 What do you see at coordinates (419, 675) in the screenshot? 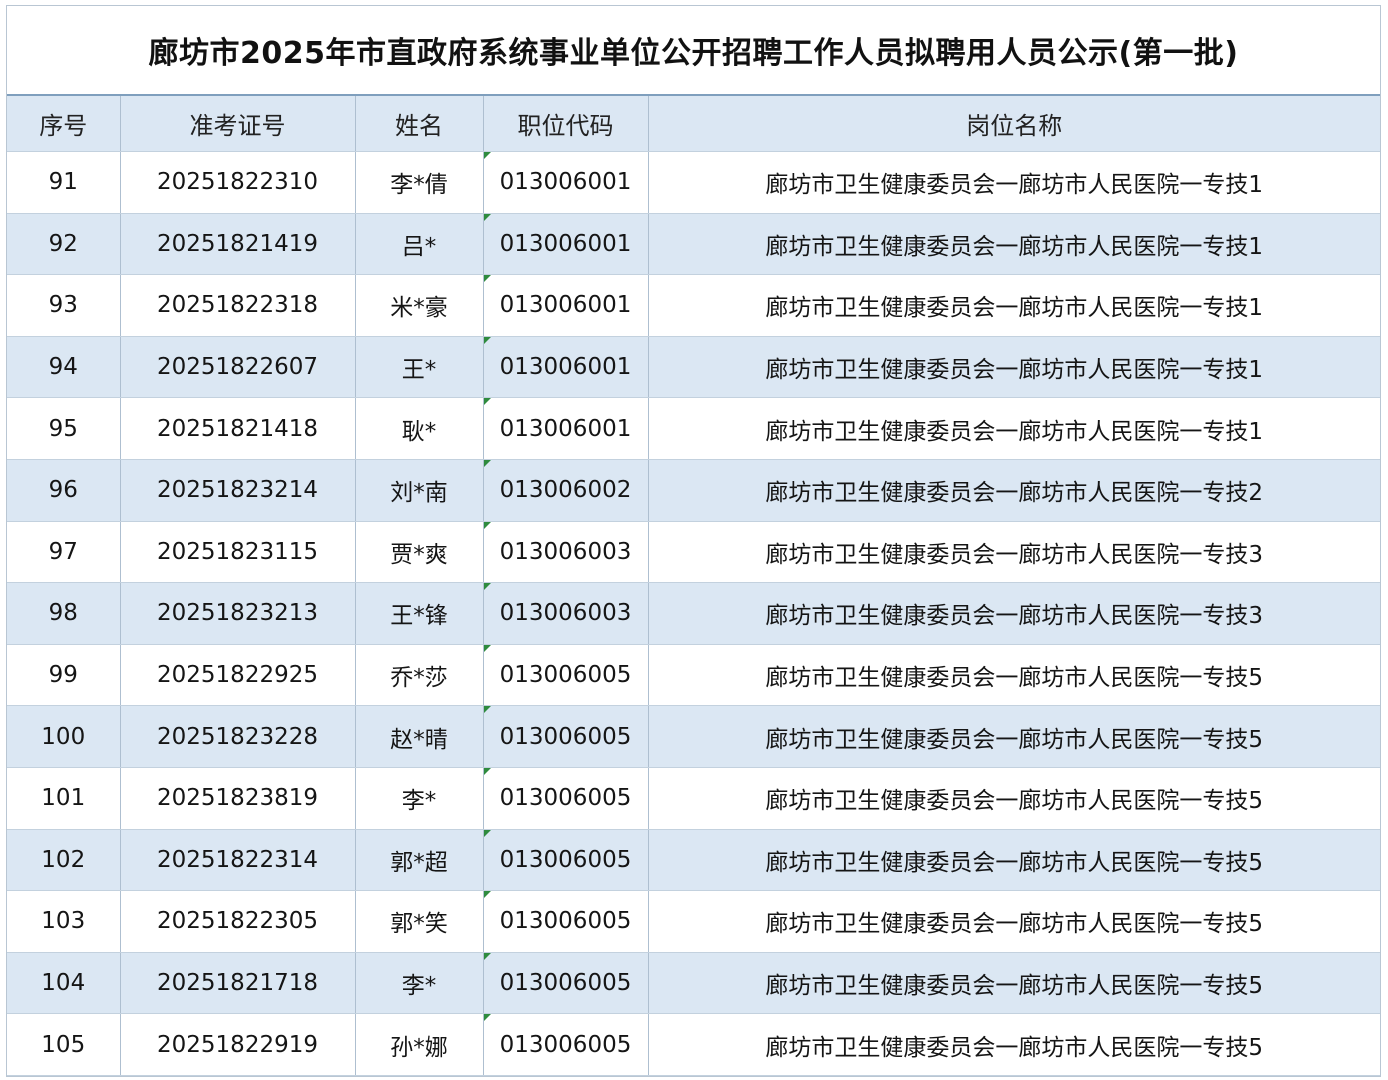
I see `name-cell: 乔*莎` at bounding box center [419, 675].